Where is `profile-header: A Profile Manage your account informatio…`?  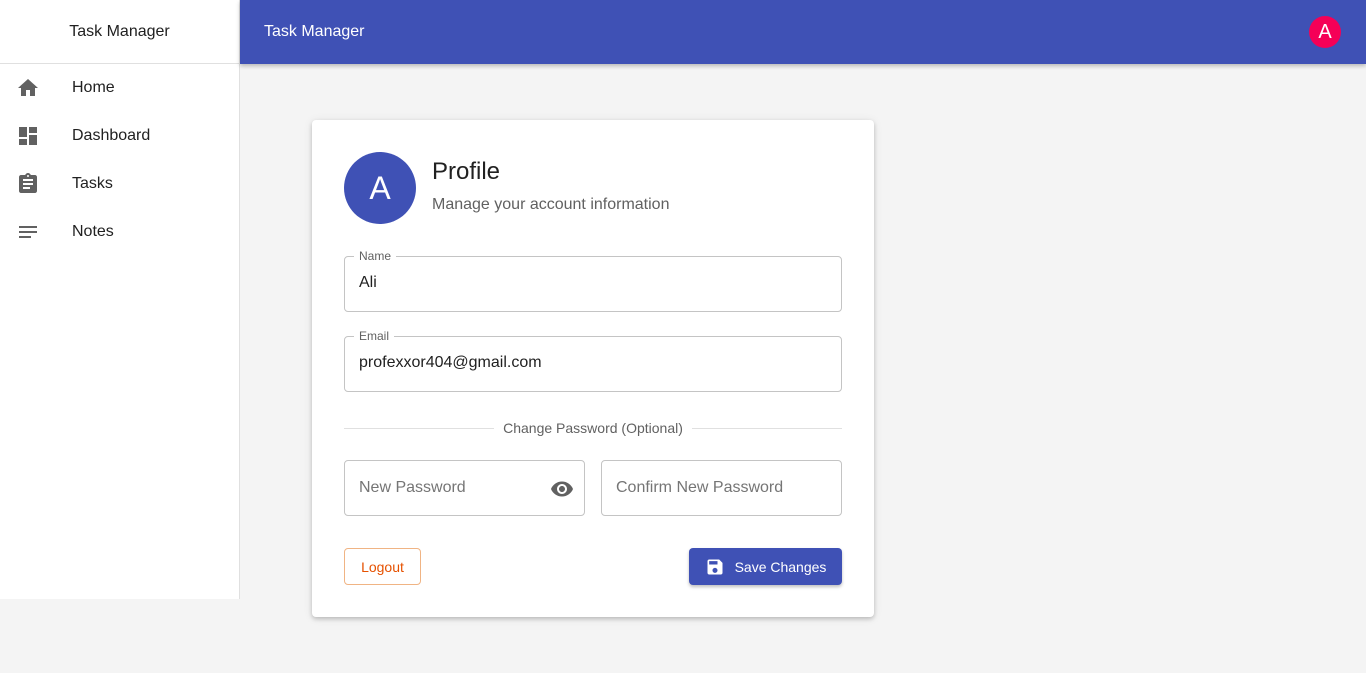
profile-header: A Profile Manage your account informatio… is located at coordinates (593, 188).